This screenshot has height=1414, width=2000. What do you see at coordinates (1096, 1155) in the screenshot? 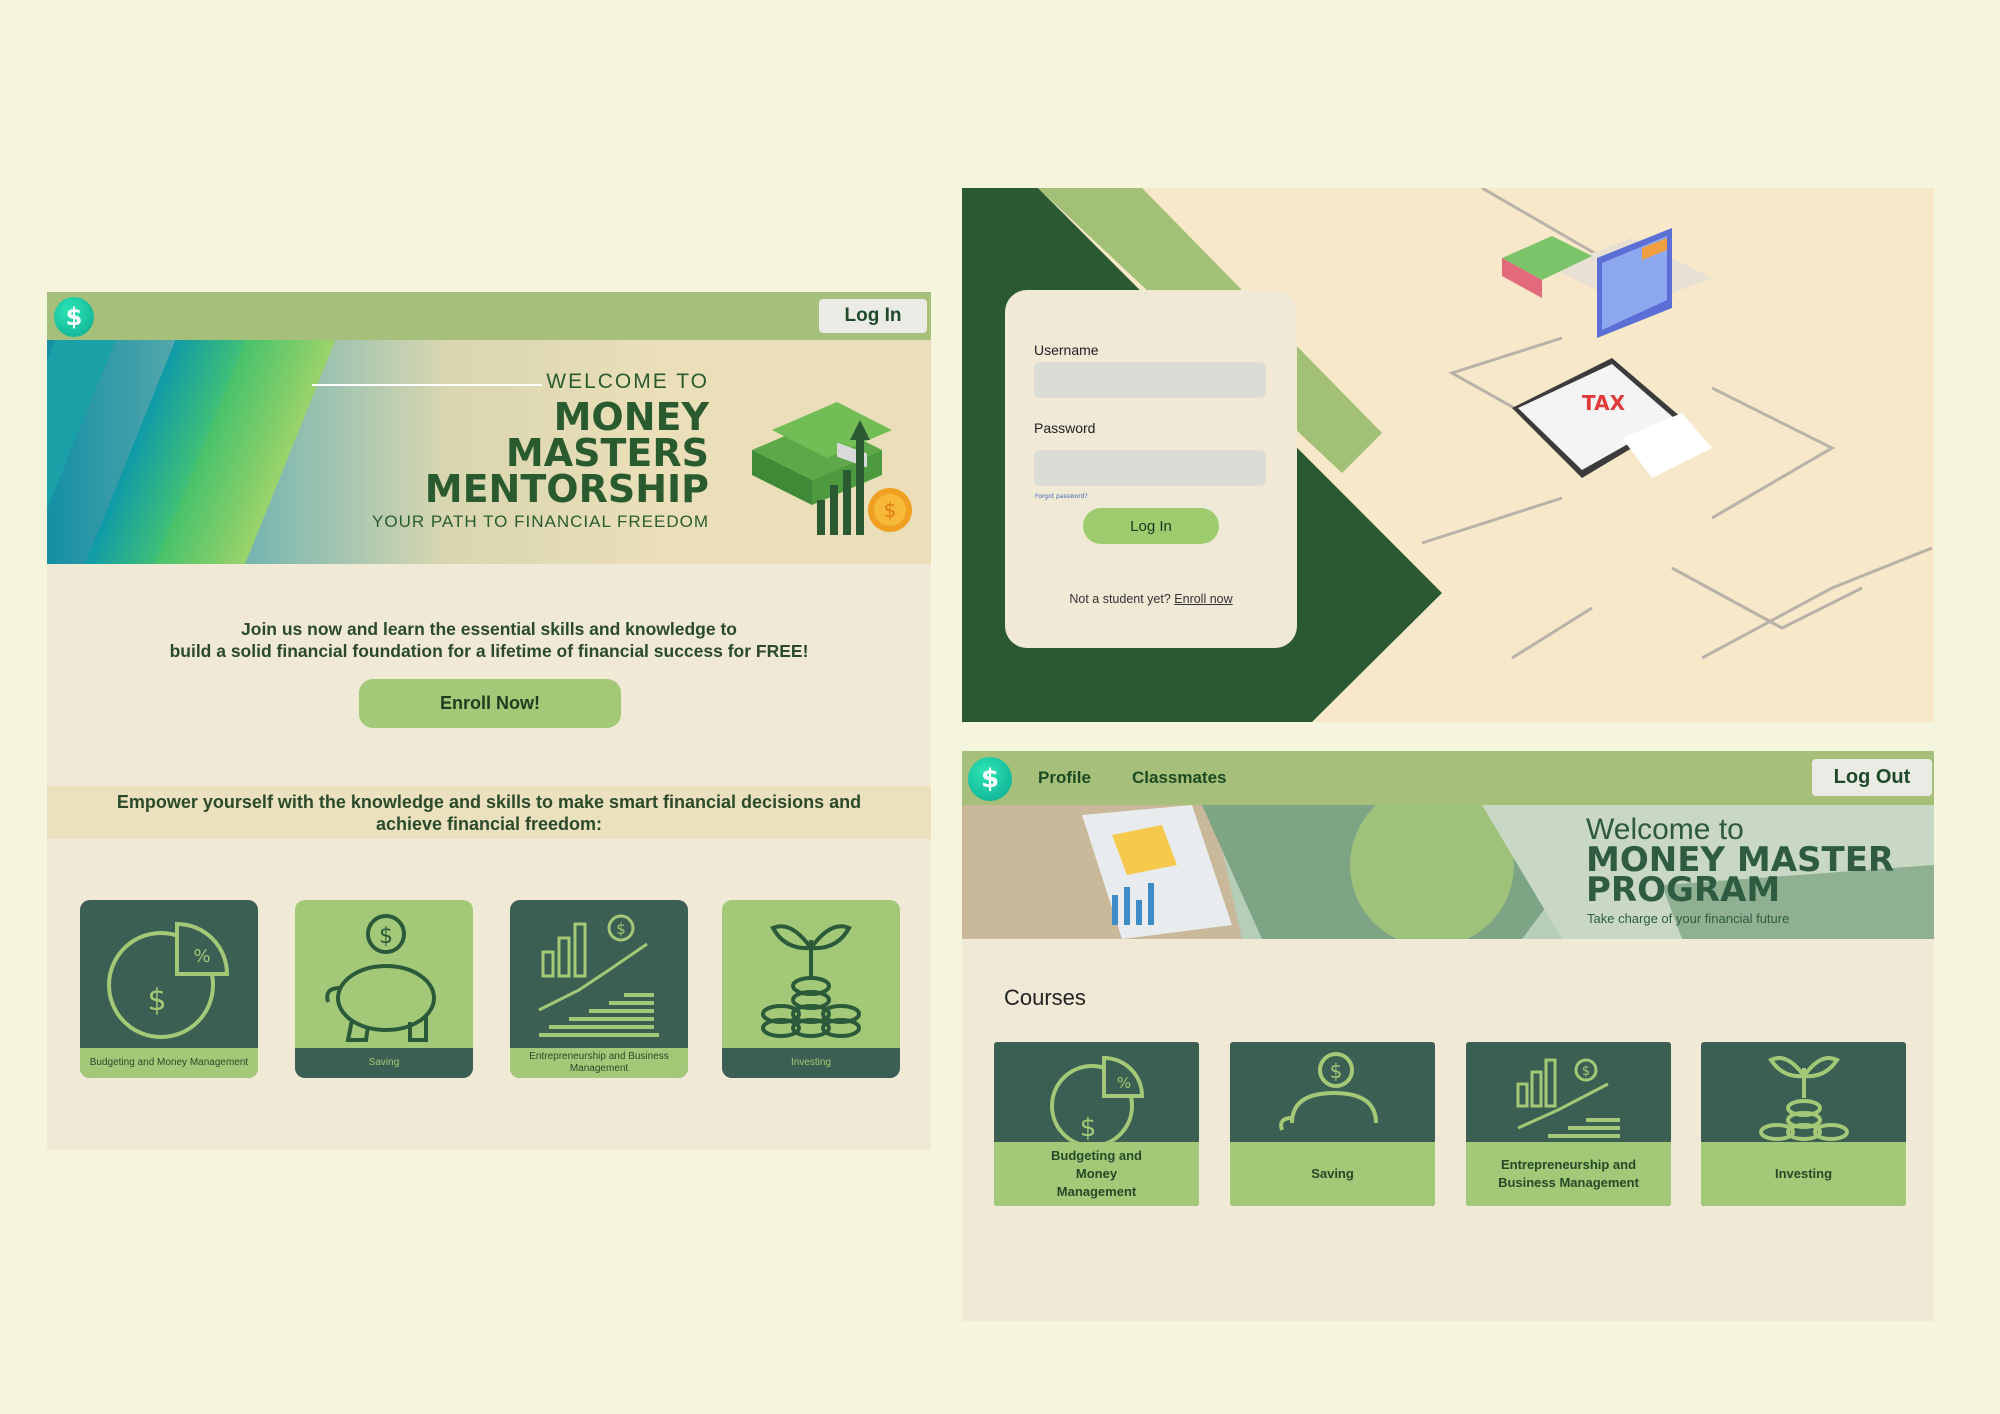
I see `course-label-line: Budgeting and` at bounding box center [1096, 1155].